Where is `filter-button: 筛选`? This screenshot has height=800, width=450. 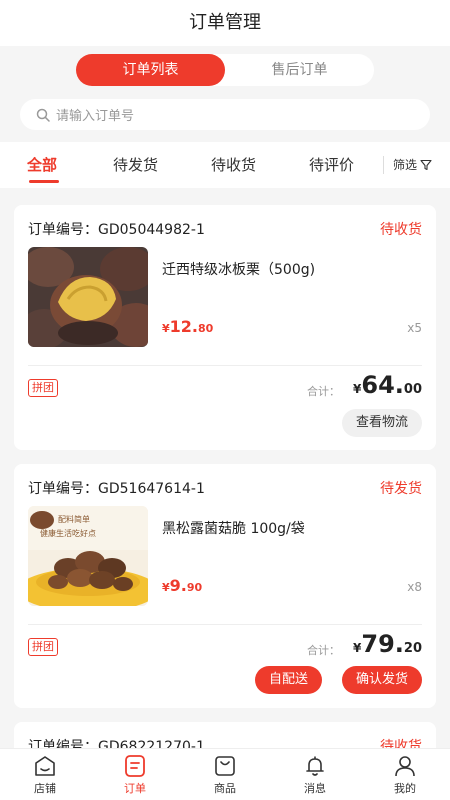 filter-button: 筛选 is located at coordinates (412, 164).